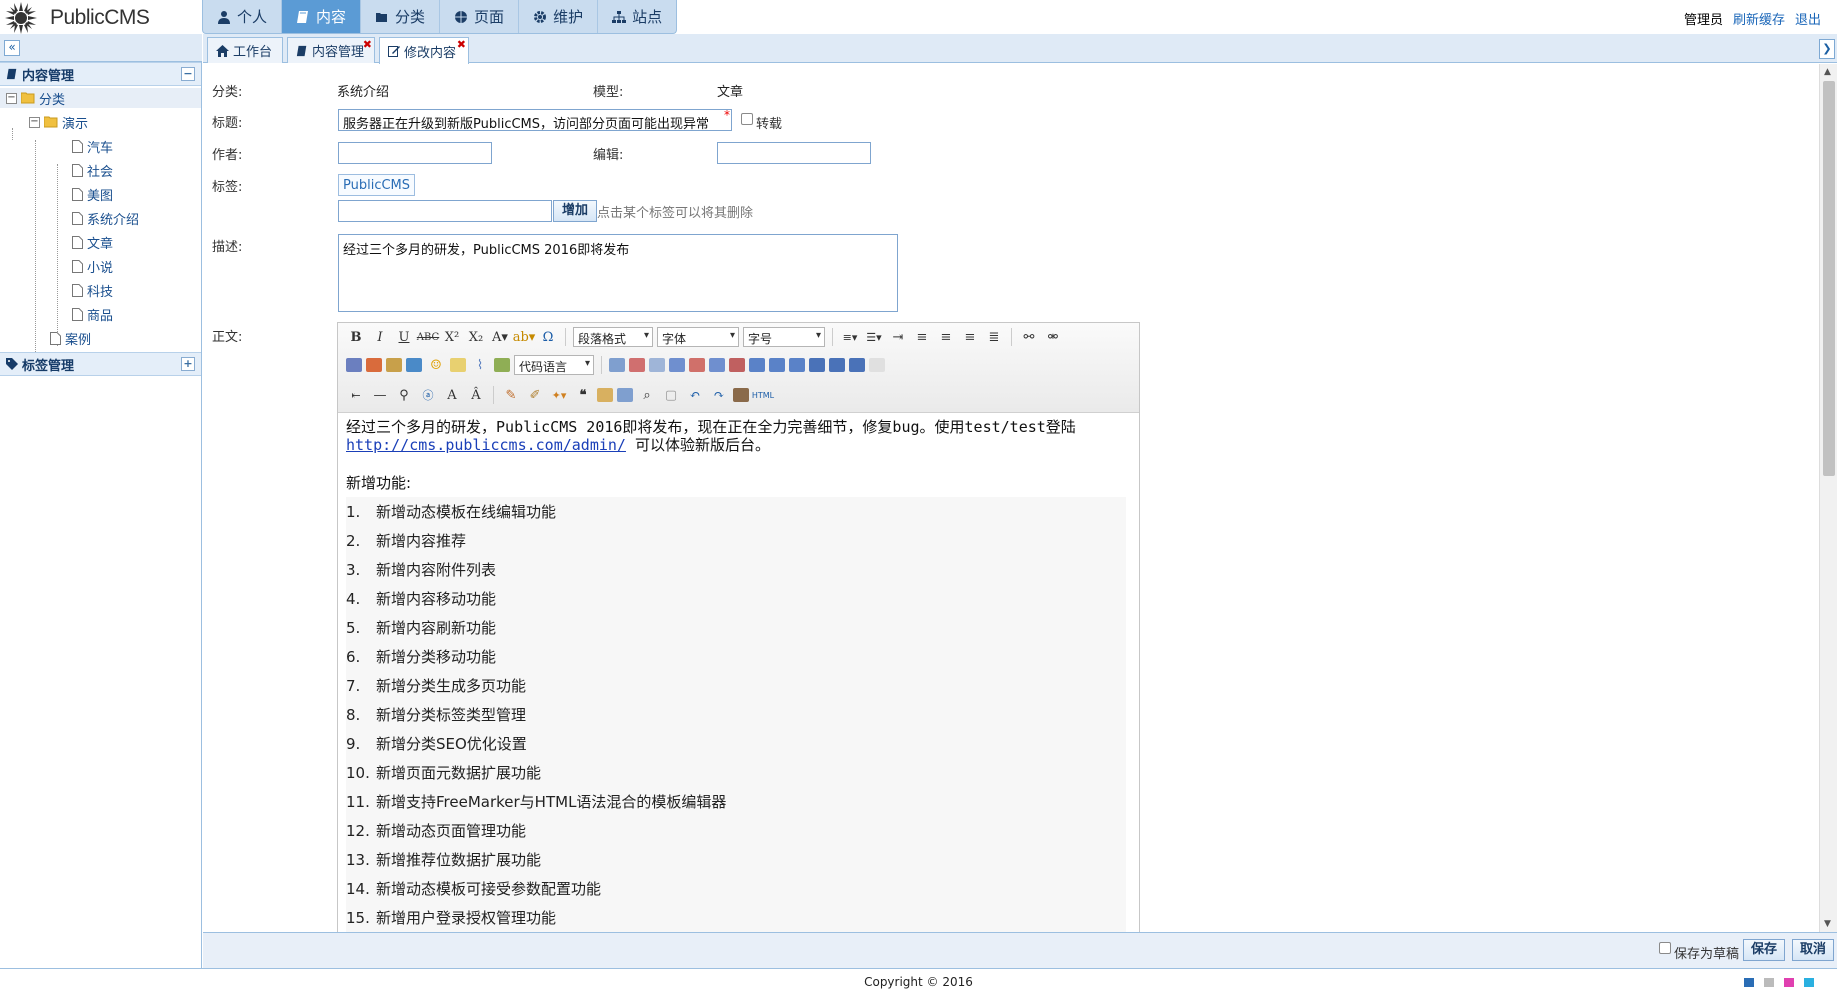  Describe the element at coordinates (777, 365) in the screenshot. I see `merge-right-icon` at that location.